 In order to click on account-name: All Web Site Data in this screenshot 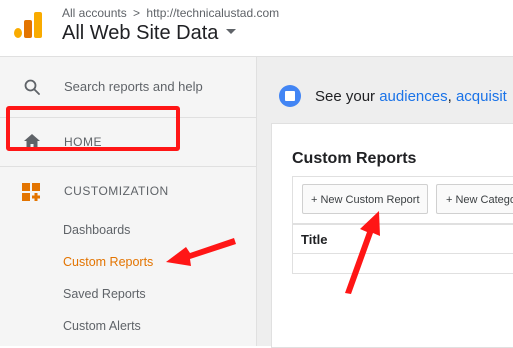, I will do `click(140, 33)`.